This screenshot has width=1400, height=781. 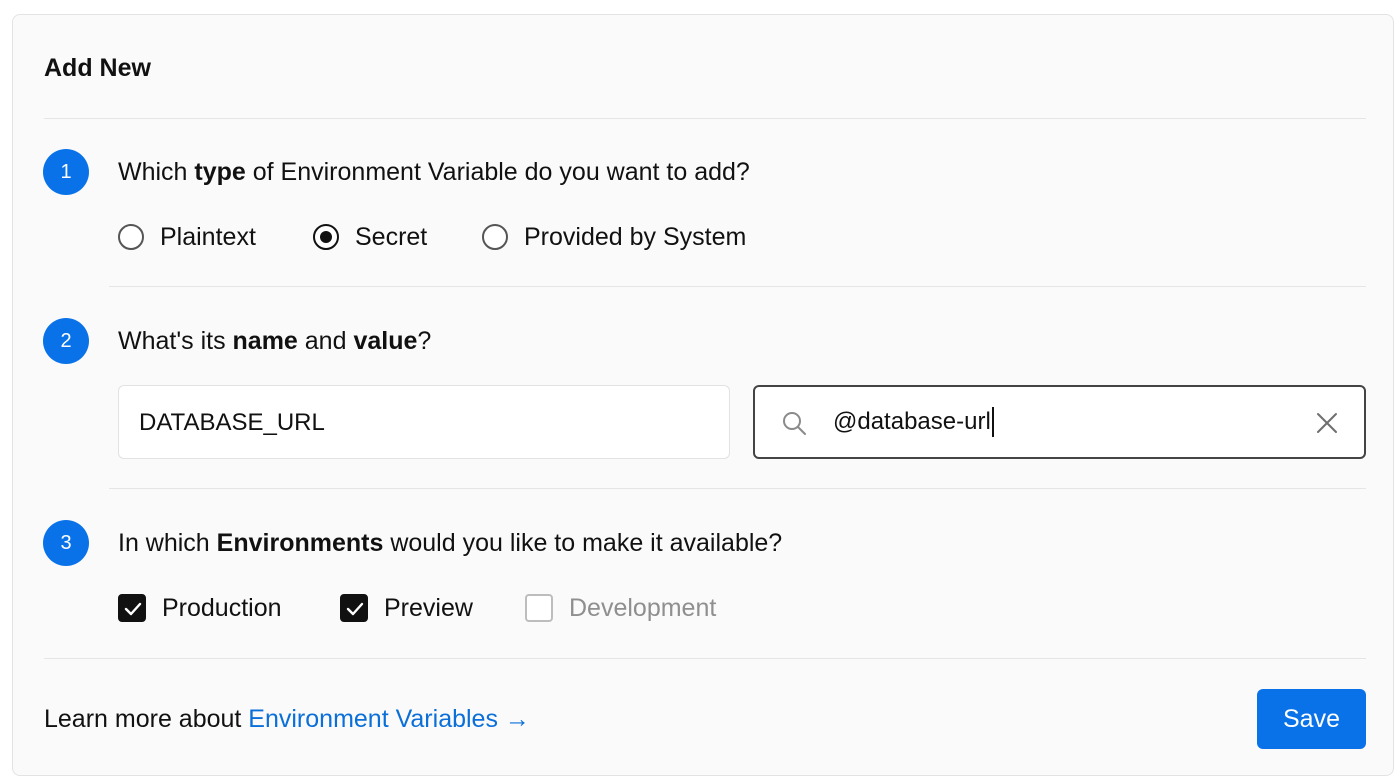 What do you see at coordinates (300, 543) in the screenshot?
I see `step-3-question-emphasis: Environments` at bounding box center [300, 543].